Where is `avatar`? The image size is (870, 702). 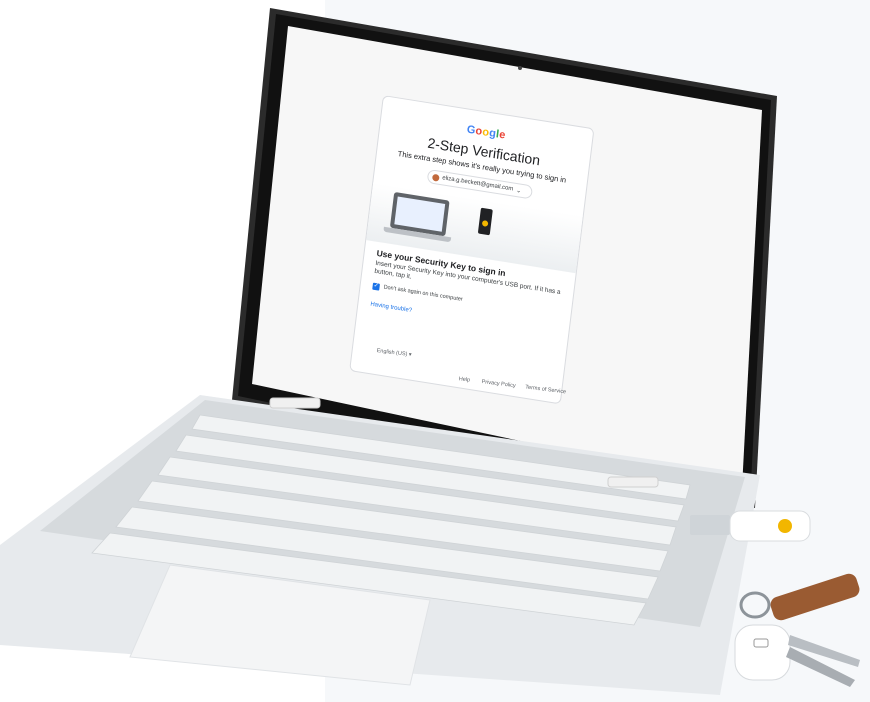 avatar is located at coordinates (435, 177).